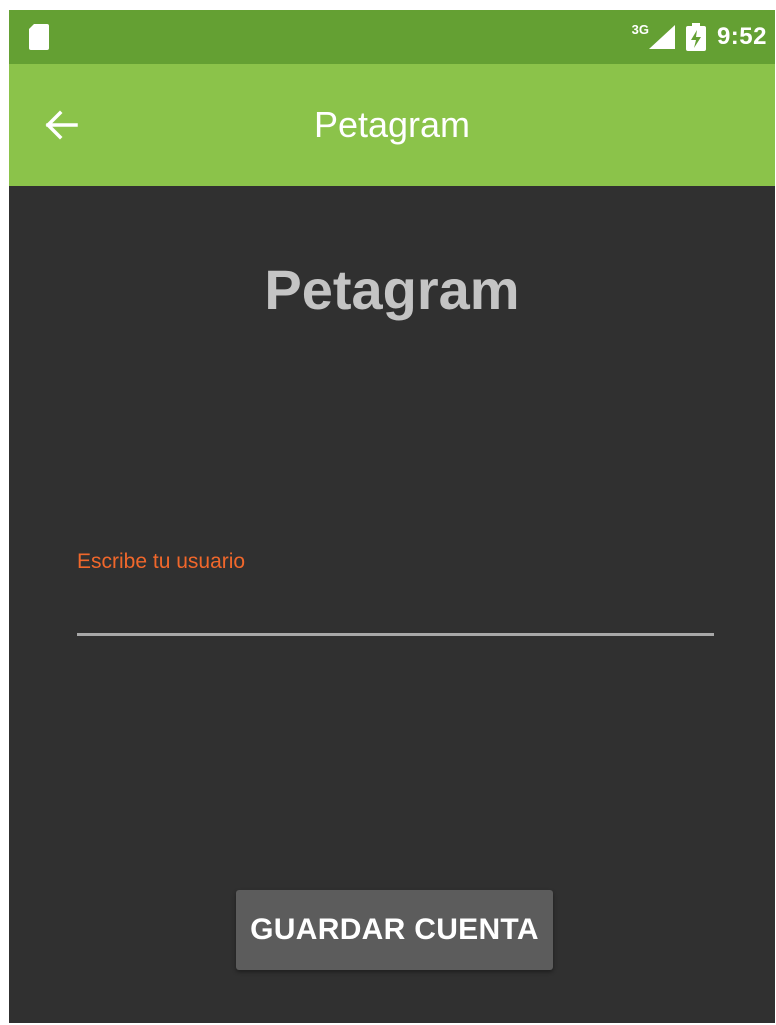 The image size is (776, 1025). I want to click on clock: 9:52, so click(741, 36).